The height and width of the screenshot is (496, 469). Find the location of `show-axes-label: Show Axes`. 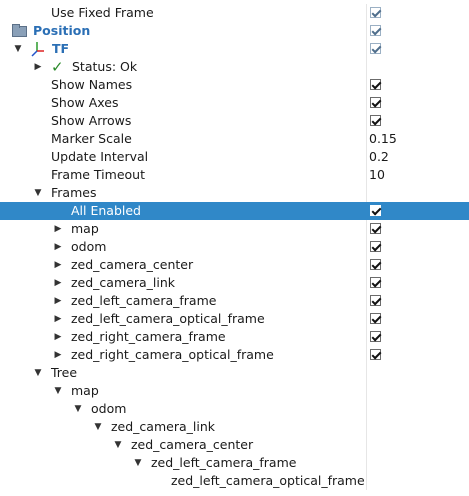

show-axes-label: Show Axes is located at coordinates (85, 102).